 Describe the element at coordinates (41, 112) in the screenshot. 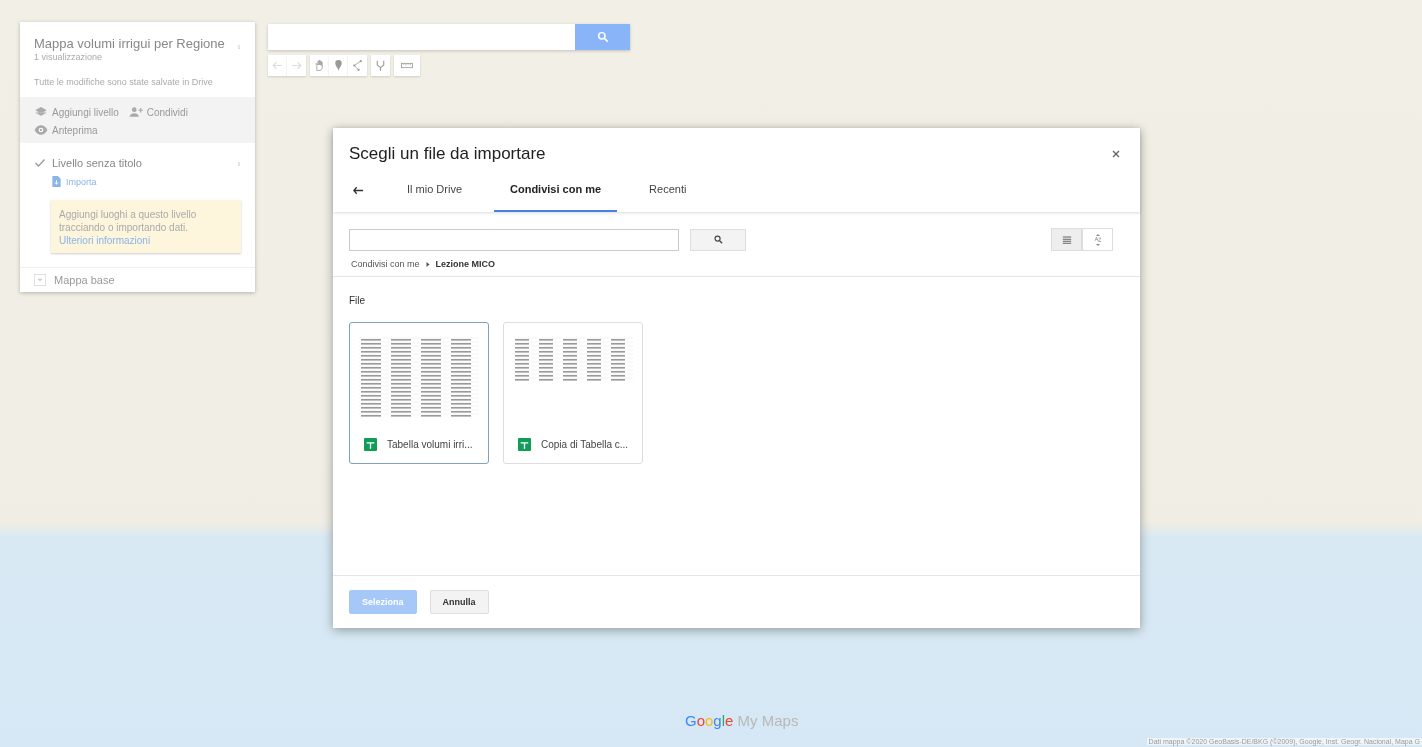

I see `layers-icon` at that location.